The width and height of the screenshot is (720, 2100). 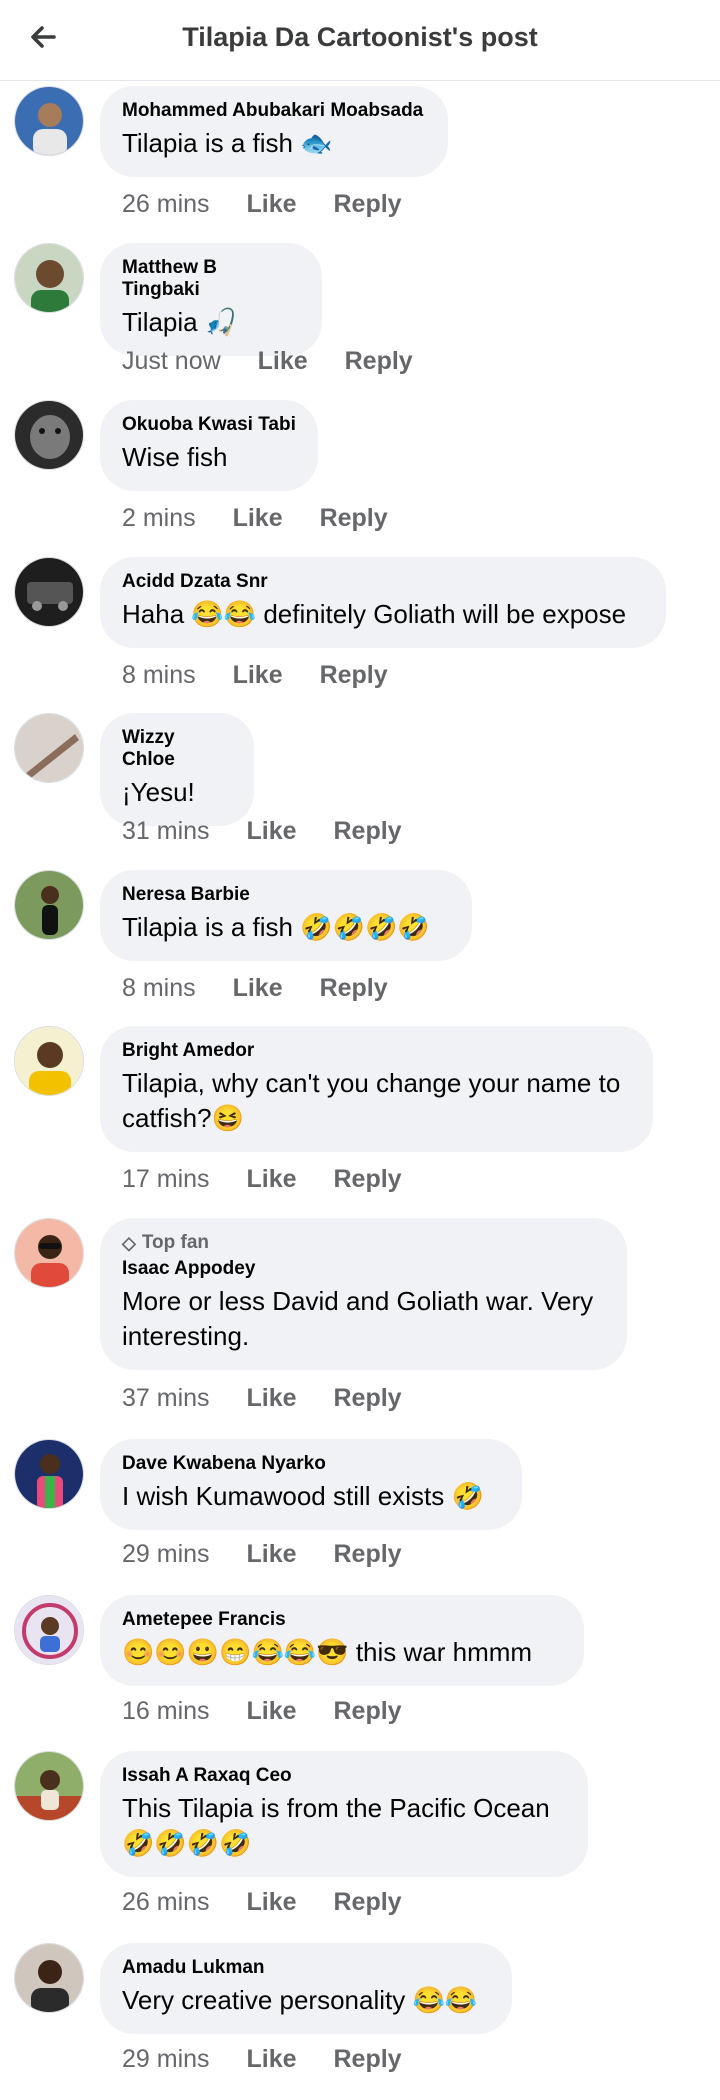 I want to click on post-header: Tilapia Da Cartoonist's post, so click(x=360, y=40).